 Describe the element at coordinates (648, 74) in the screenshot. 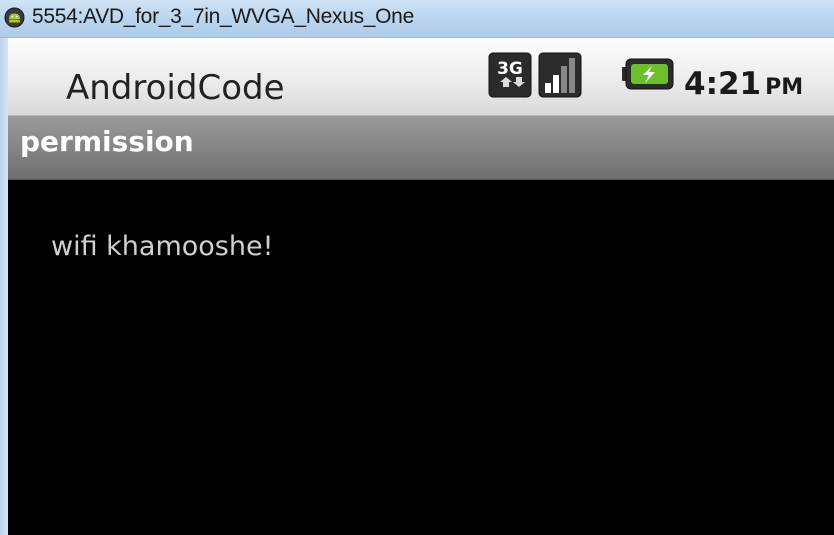

I see `battery-charging-icon` at that location.